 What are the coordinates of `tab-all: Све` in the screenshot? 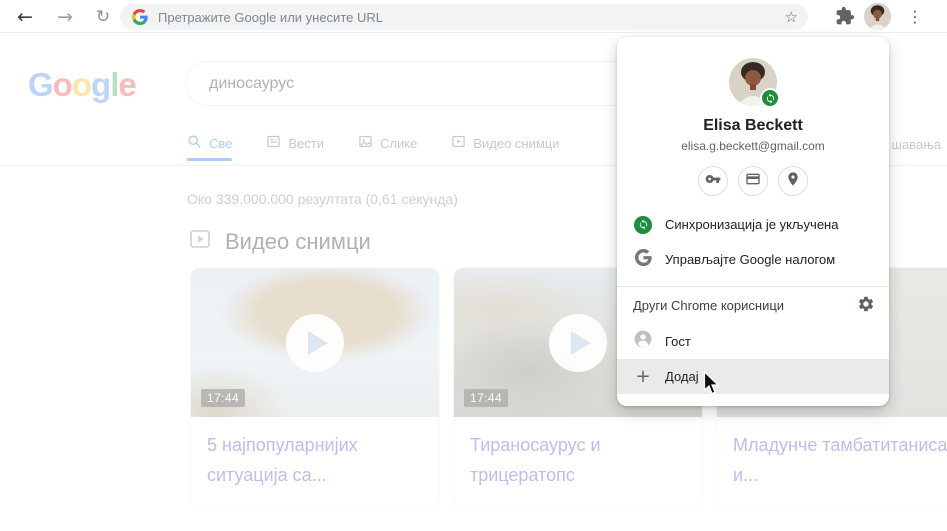 It's located at (210, 147).